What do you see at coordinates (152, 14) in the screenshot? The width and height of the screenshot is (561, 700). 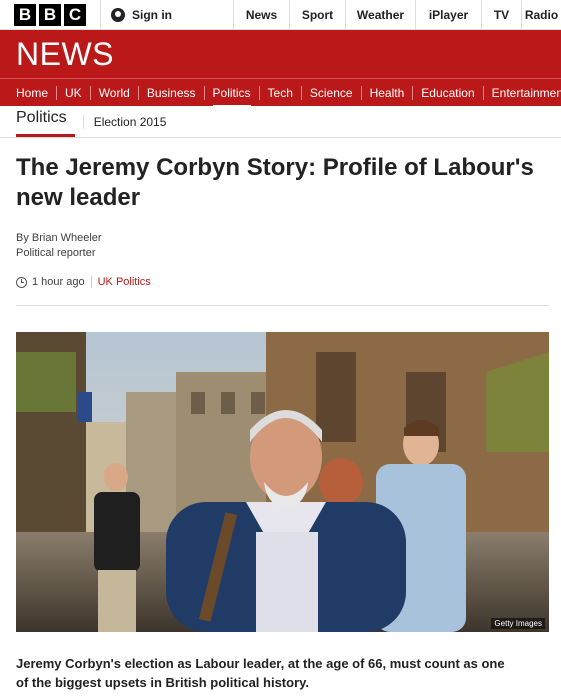 I see `sign-in-label: Sign in` at bounding box center [152, 14].